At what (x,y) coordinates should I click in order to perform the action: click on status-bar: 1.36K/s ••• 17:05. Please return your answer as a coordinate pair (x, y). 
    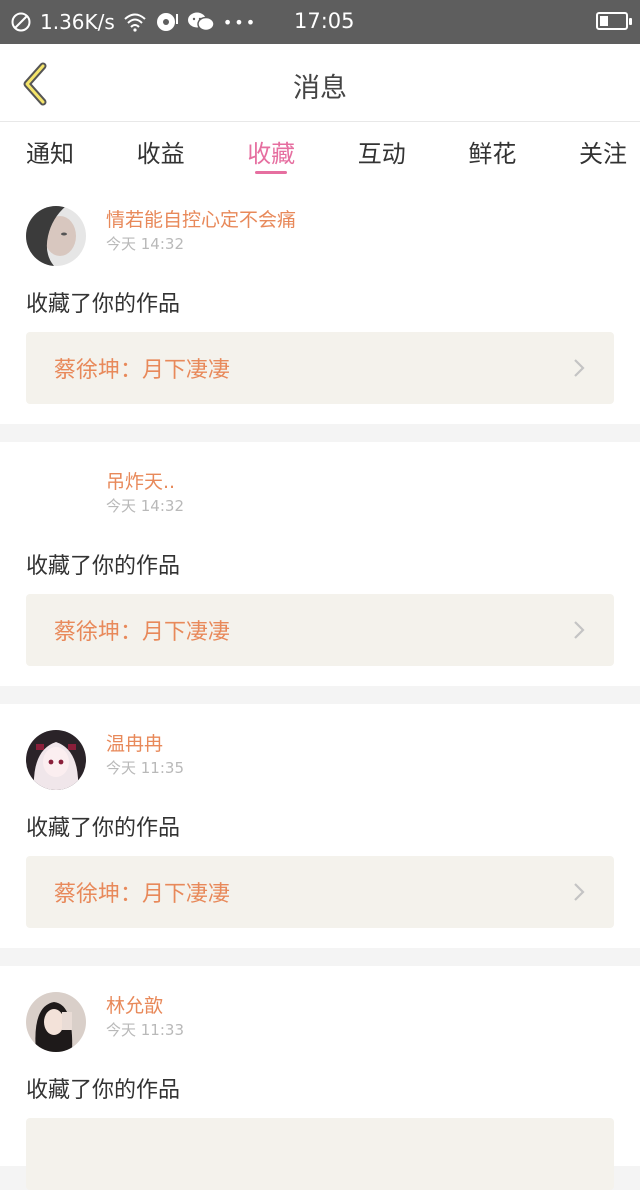
    Looking at the image, I should click on (320, 22).